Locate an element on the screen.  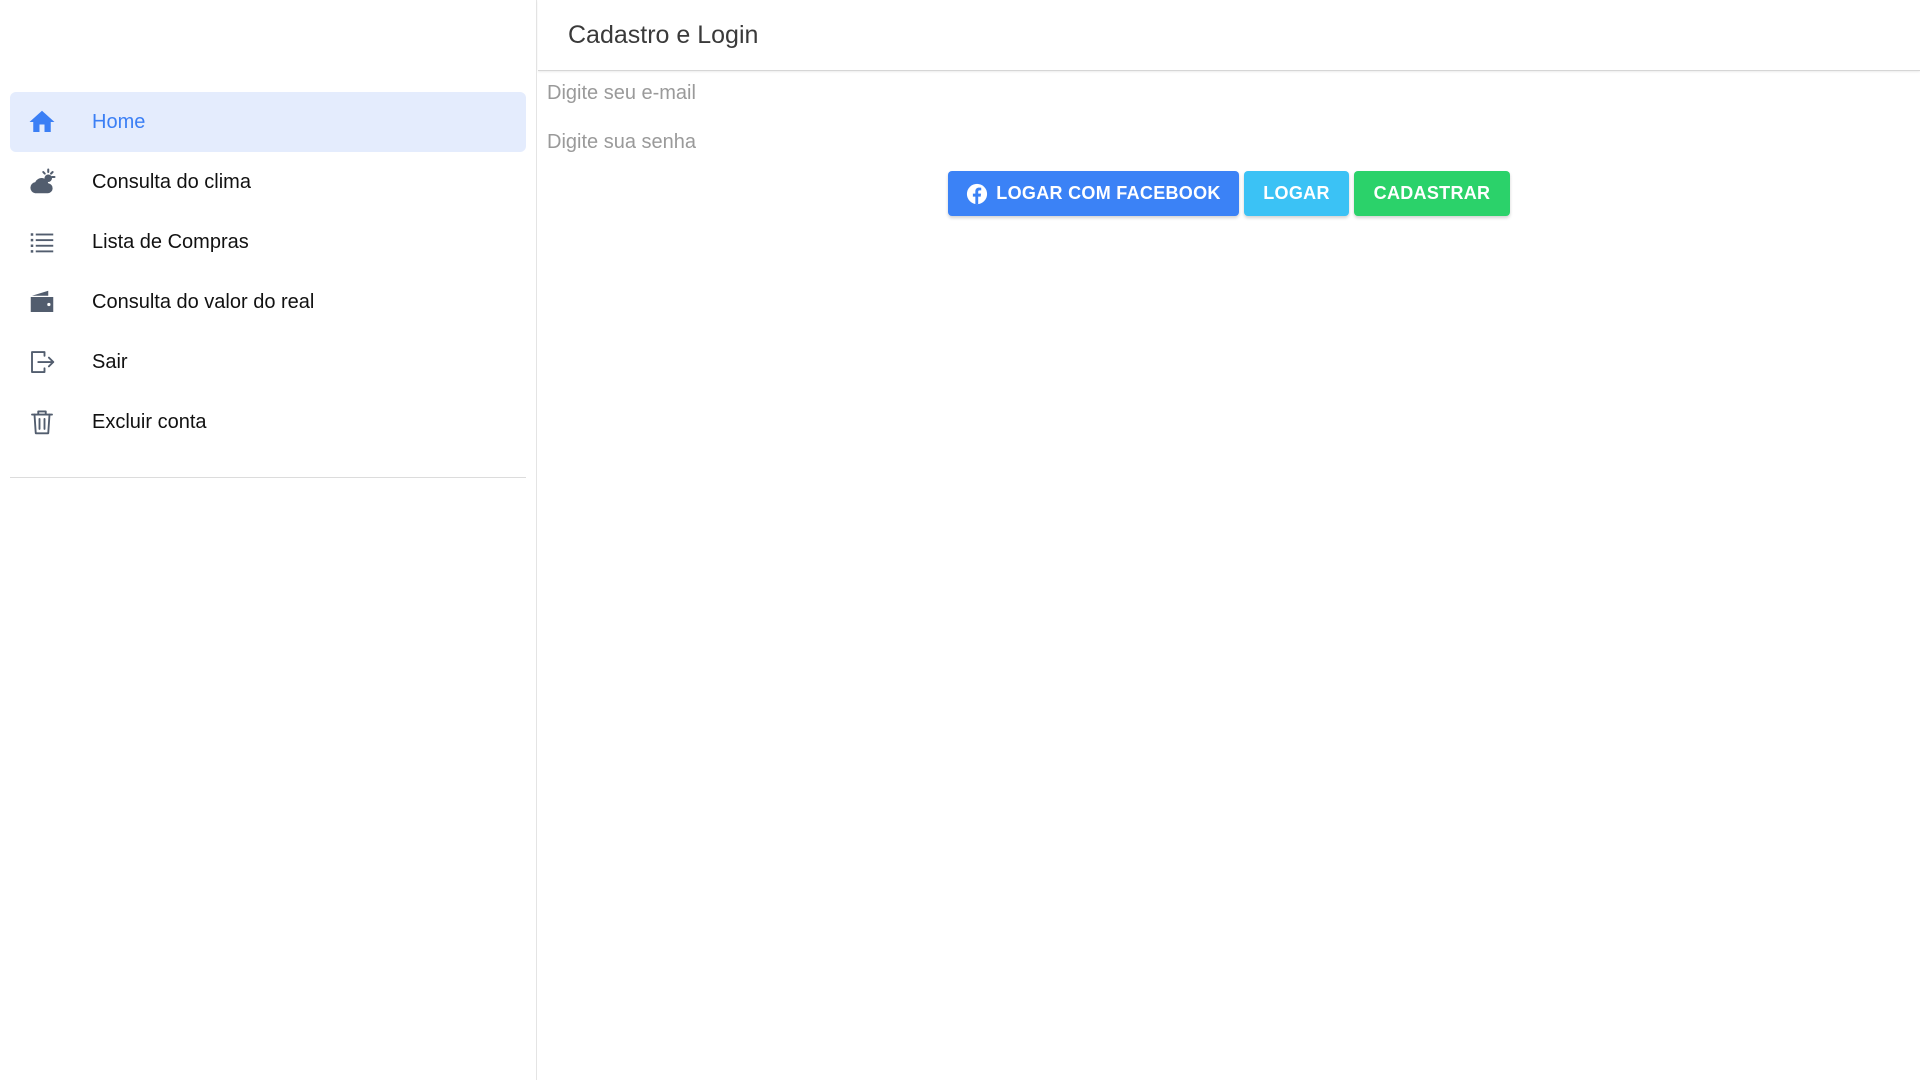
sidebar-item-logout: Sair is located at coordinates (268, 362).